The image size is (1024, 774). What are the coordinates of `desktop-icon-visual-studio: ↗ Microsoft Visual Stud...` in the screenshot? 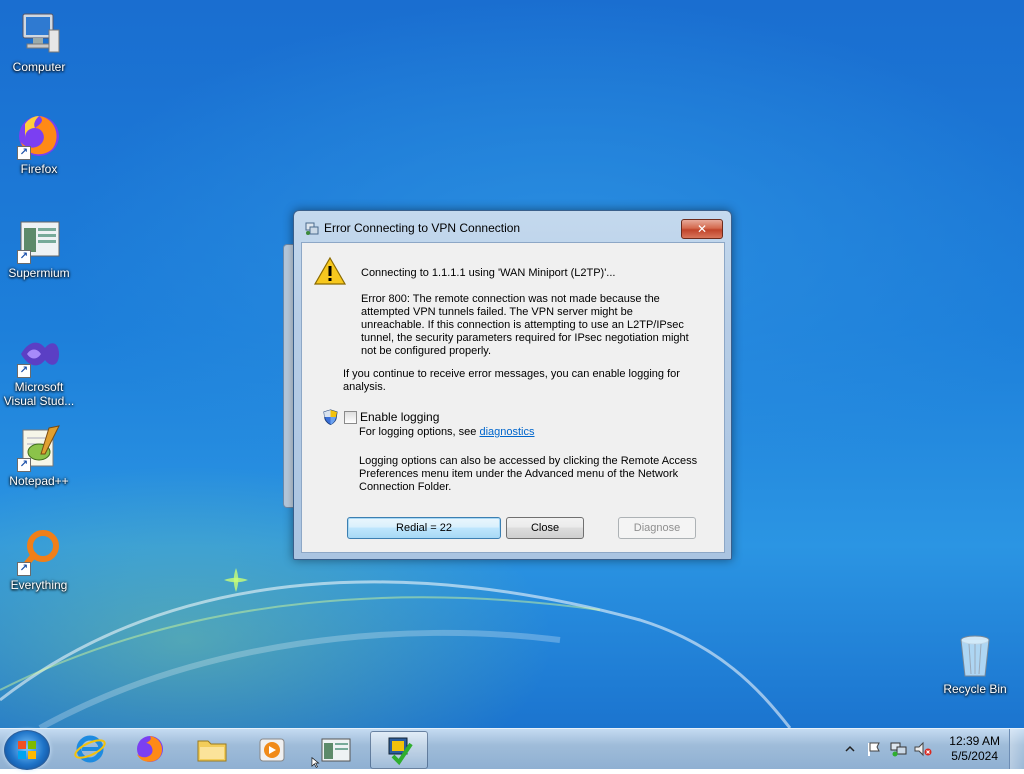 It's located at (39, 369).